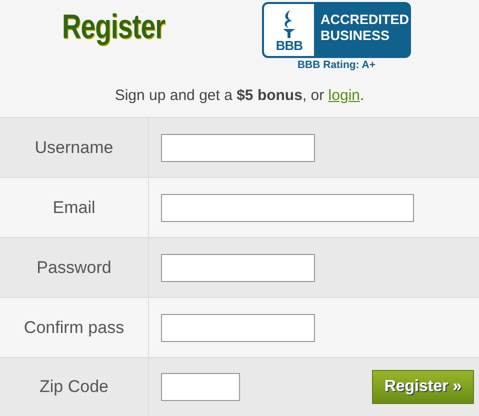 The image size is (479, 416). What do you see at coordinates (364, 20) in the screenshot?
I see `badge-text: ACCREDITED` at bounding box center [364, 20].